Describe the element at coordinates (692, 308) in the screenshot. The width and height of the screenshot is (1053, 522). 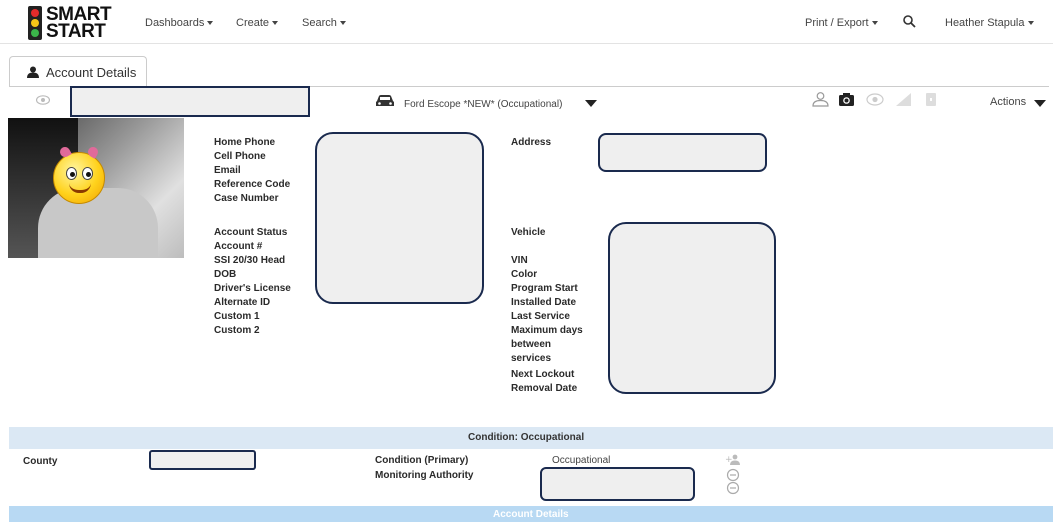
I see `redacted-vehicle-values` at that location.